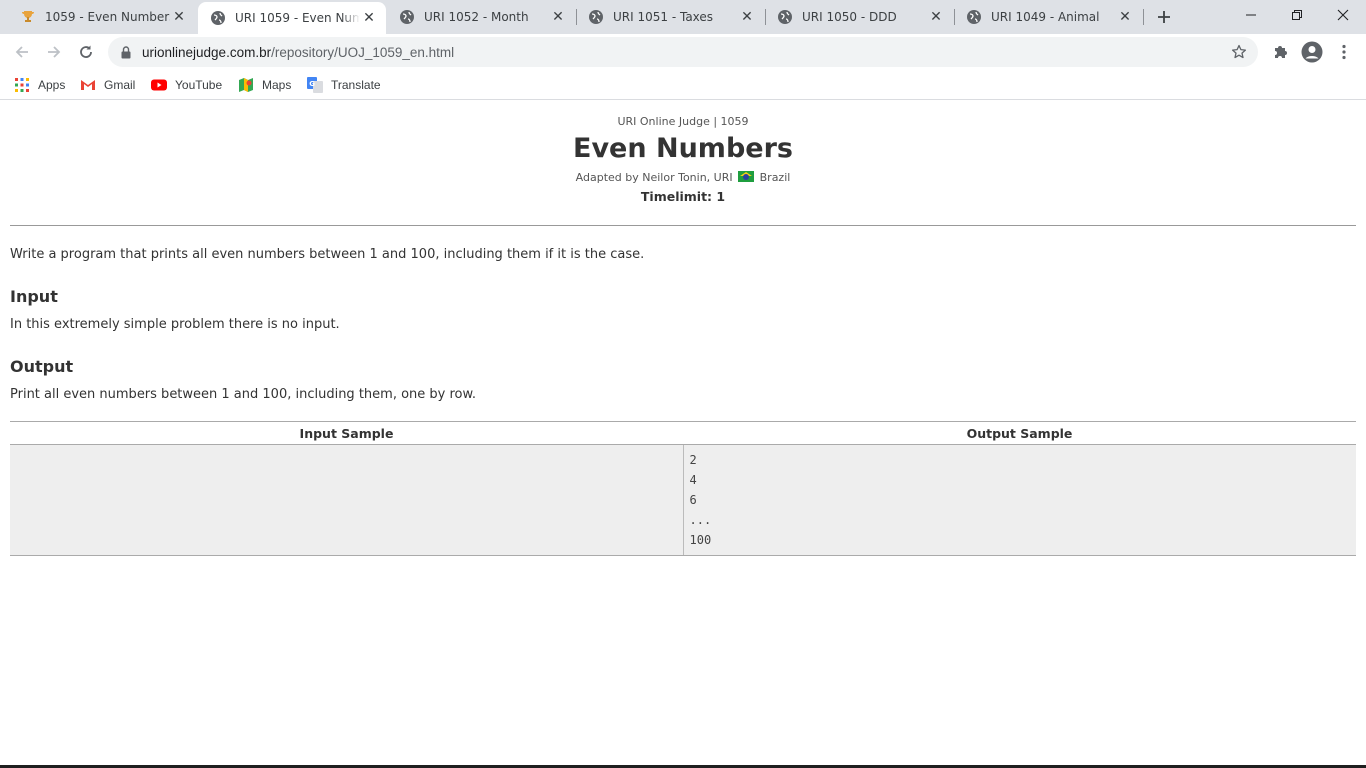 This screenshot has width=1366, height=768. I want to click on tab-uri-1052-month: URI 1052 - Month ✕, so click(481, 17).